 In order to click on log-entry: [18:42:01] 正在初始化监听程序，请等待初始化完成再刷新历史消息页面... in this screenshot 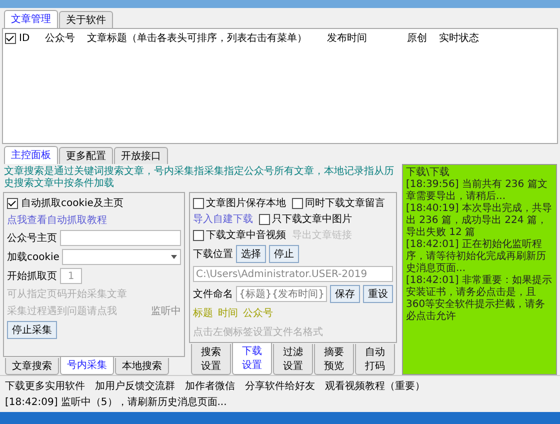, I will do `click(476, 256)`.